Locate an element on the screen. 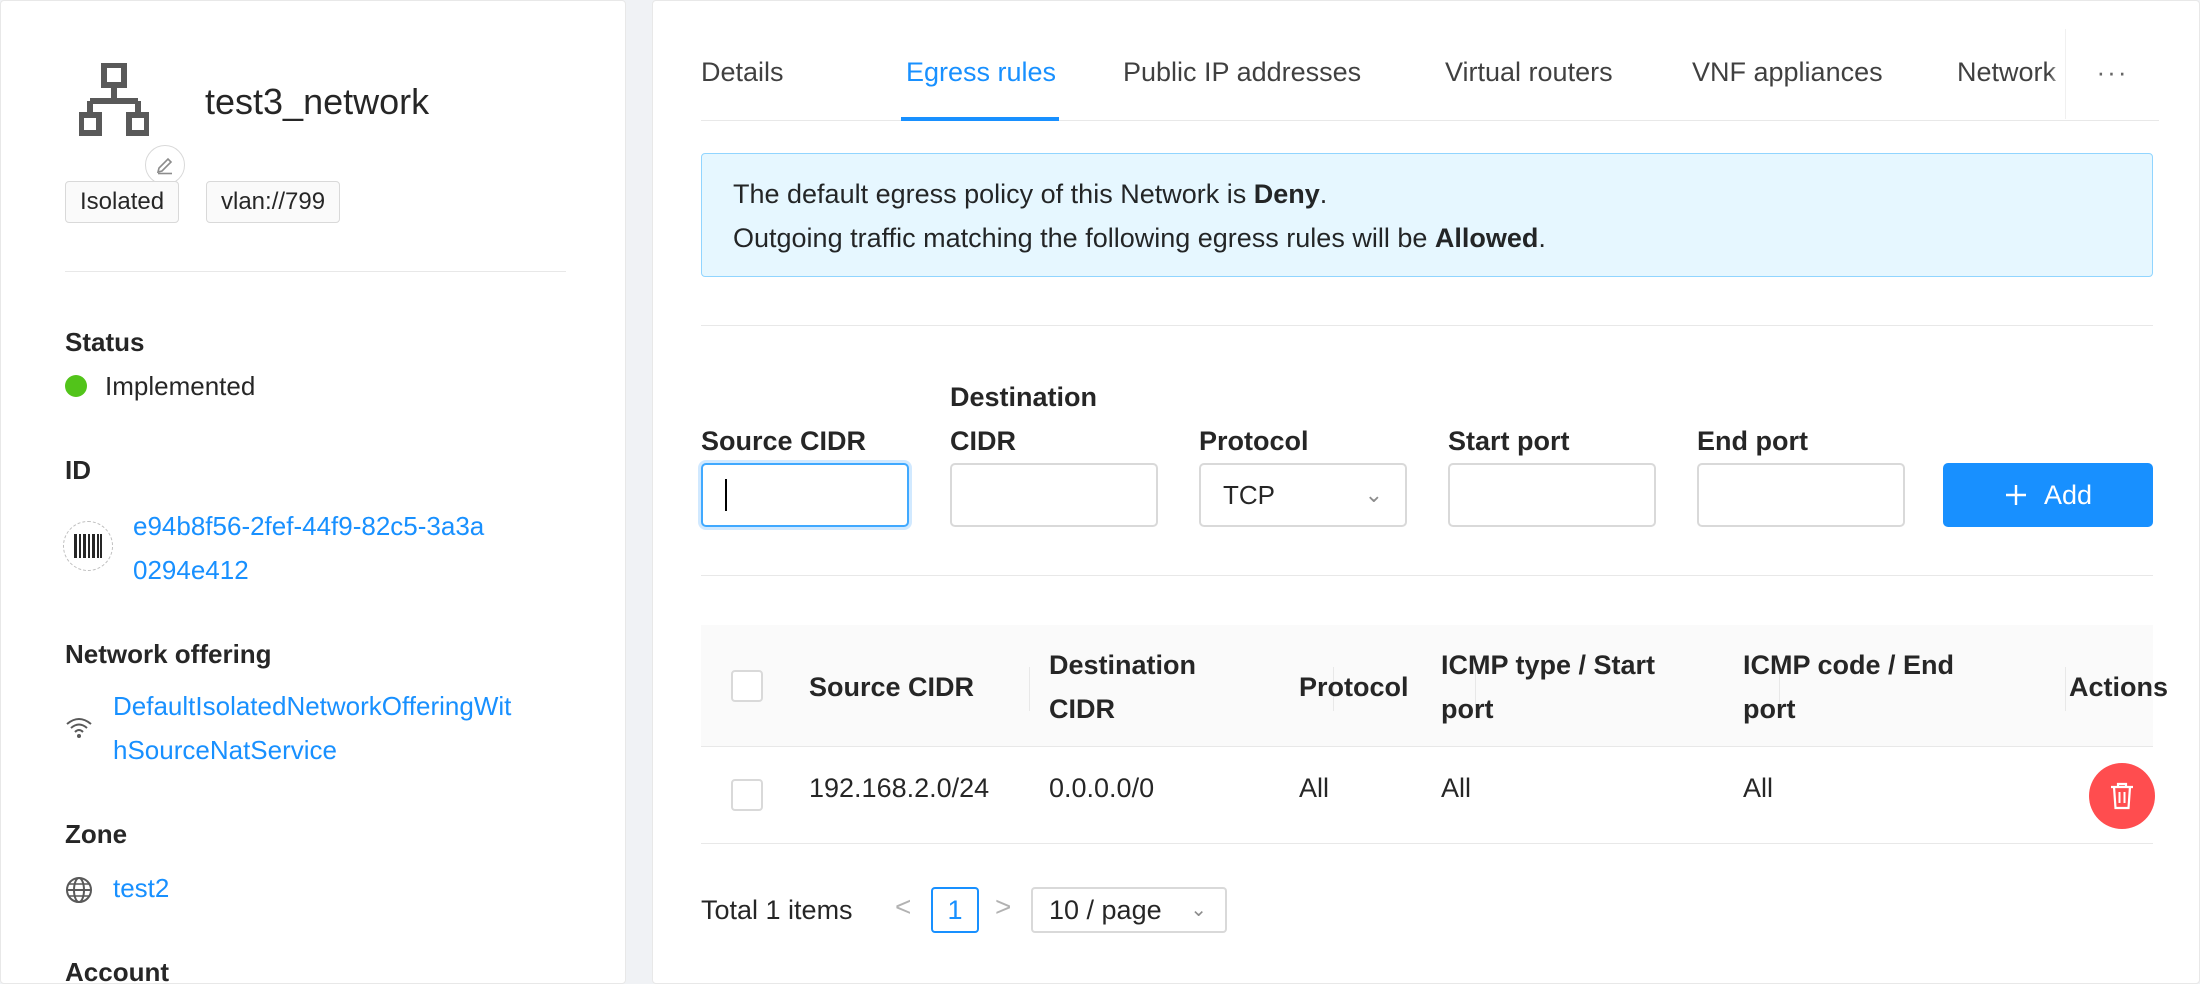 This screenshot has width=2200, height=984. edit-icon-button is located at coordinates (165, 165).